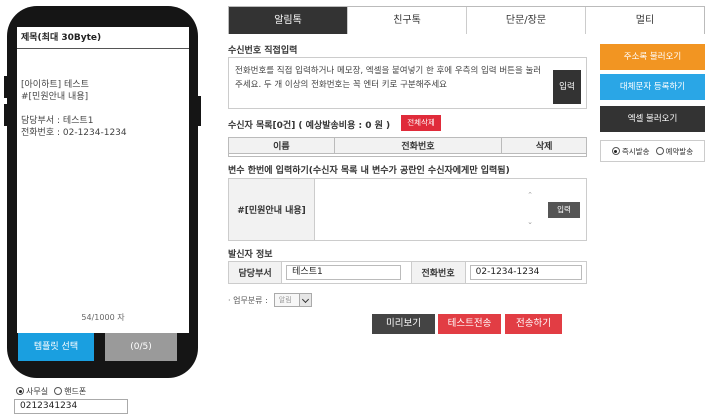 The height and width of the screenshot is (414, 705). I want to click on category-selected-value: 알림, so click(285, 300).